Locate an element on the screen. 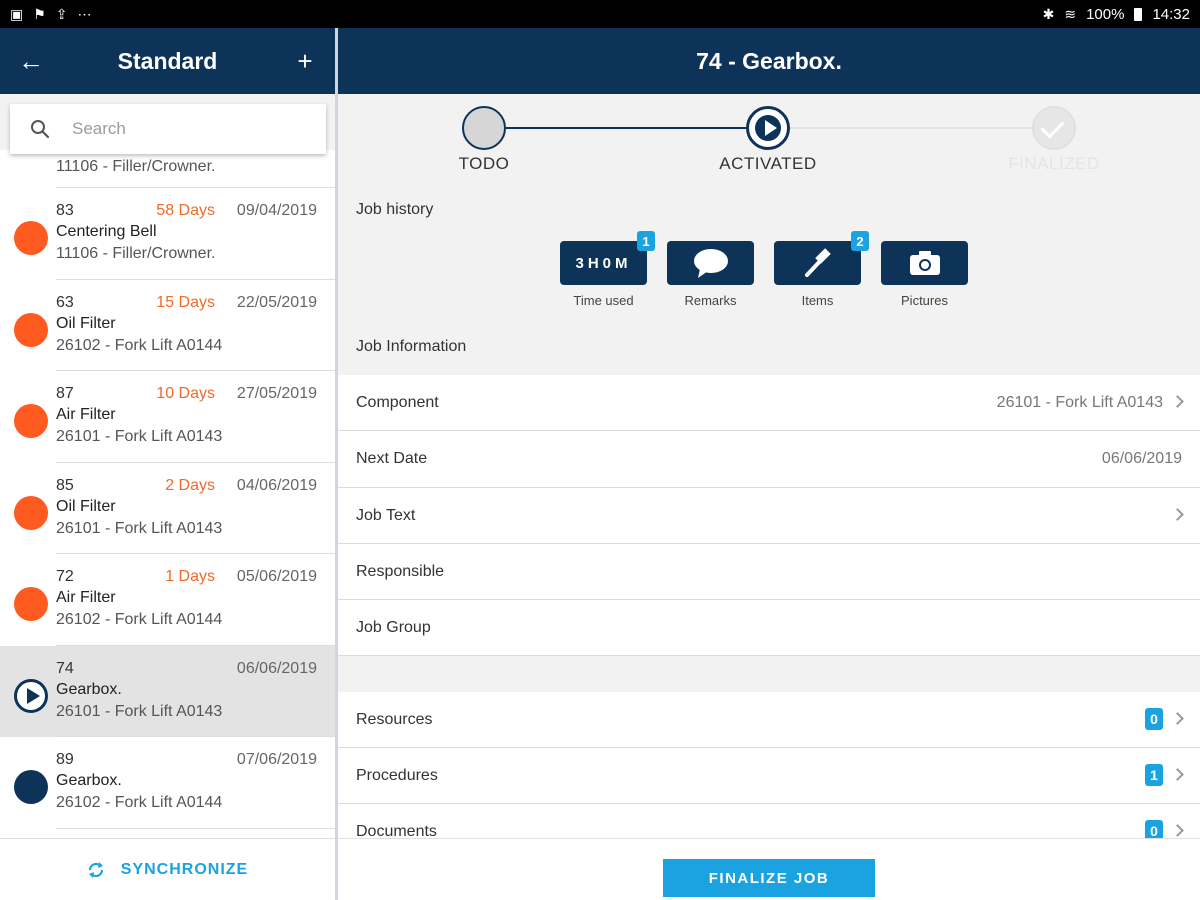 The image size is (1200, 900). list-item-partial: 11106 - Filler/Crowner. is located at coordinates (195, 169).